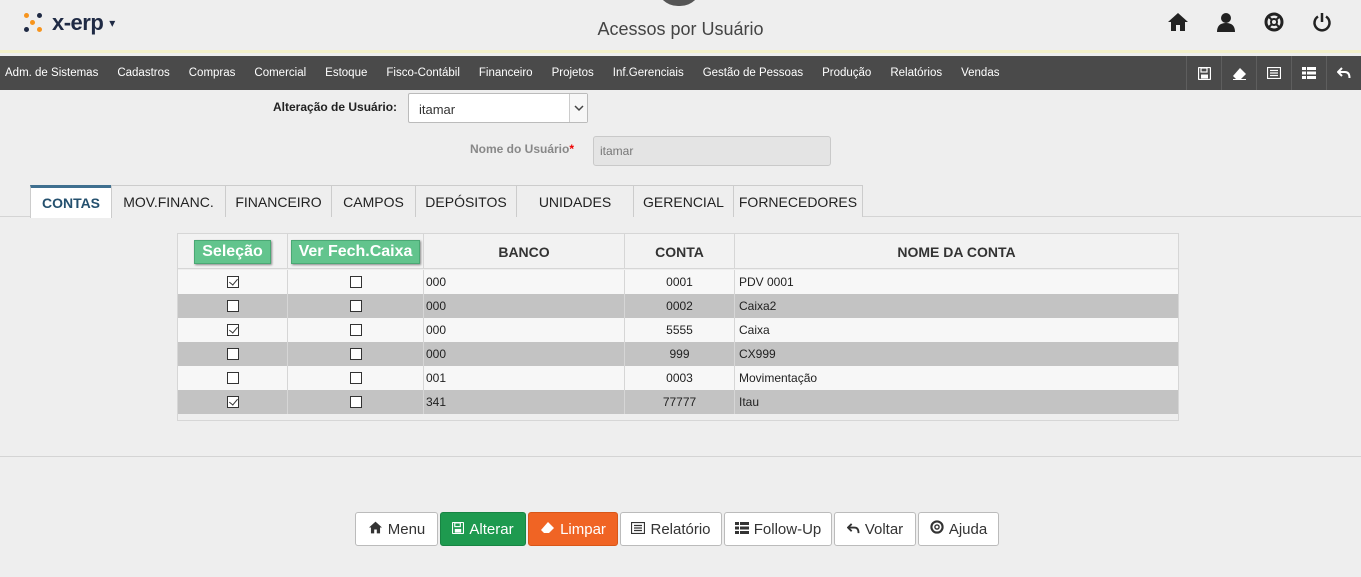 This screenshot has height=577, width=1361. Describe the element at coordinates (1308, 73) in the screenshot. I see `table-icon` at that location.